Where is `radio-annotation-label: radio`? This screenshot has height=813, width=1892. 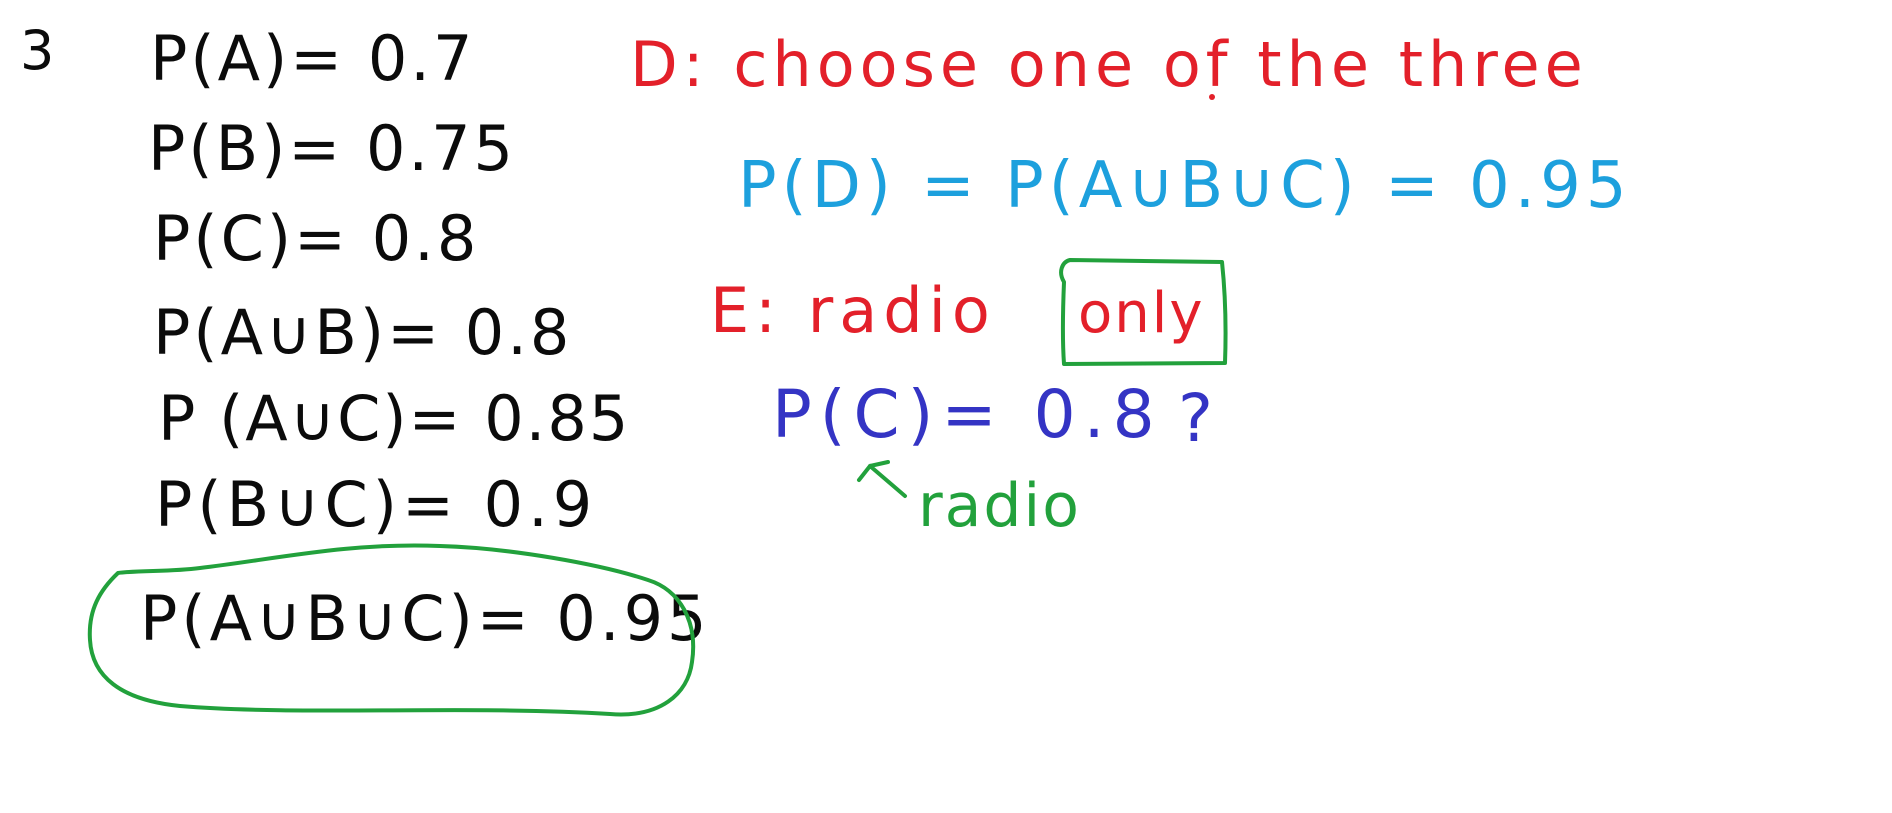
radio-annotation-label: radio is located at coordinates (999, 506).